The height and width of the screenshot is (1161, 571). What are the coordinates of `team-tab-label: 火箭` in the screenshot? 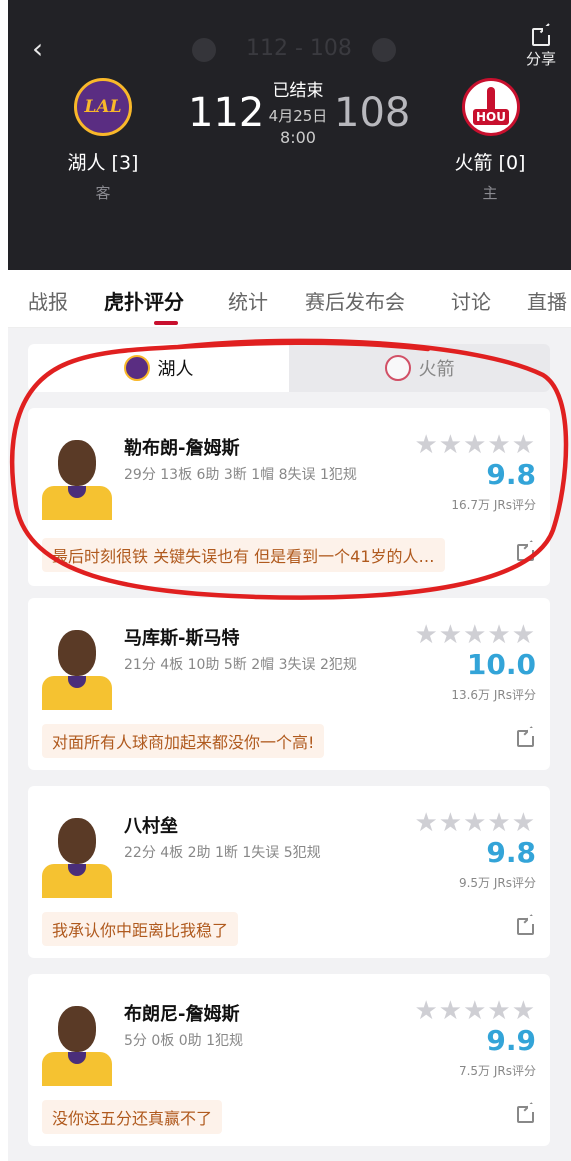 It's located at (436, 369).